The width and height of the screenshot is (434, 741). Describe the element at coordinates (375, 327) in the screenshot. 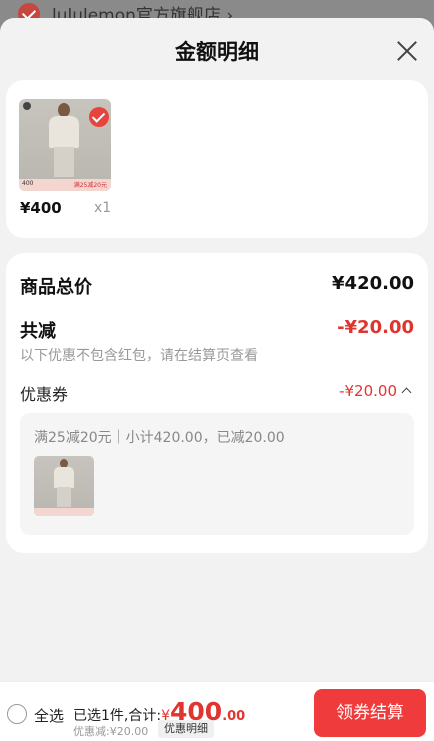

I see `discount-value: -¥20.00` at that location.